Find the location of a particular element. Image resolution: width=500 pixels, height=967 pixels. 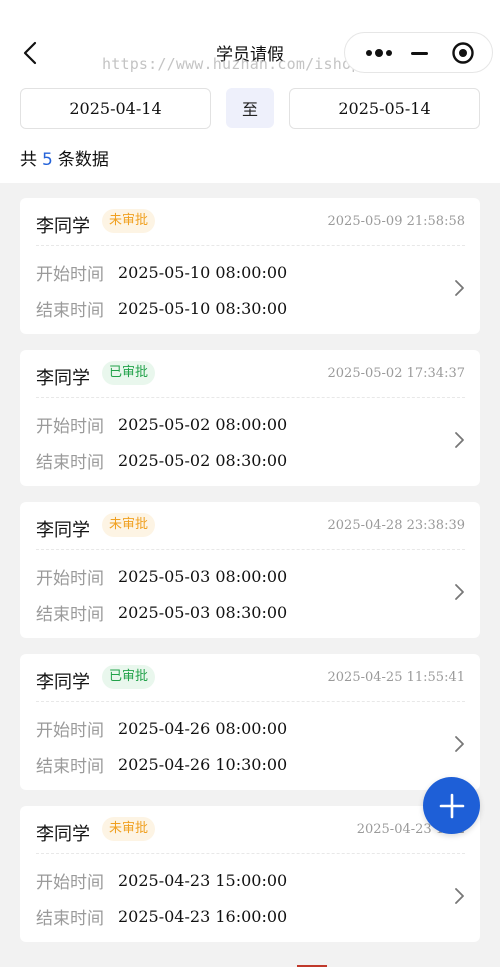

start-time-row: 开始时间 2025-04-23 15:00:00 is located at coordinates (162, 881).